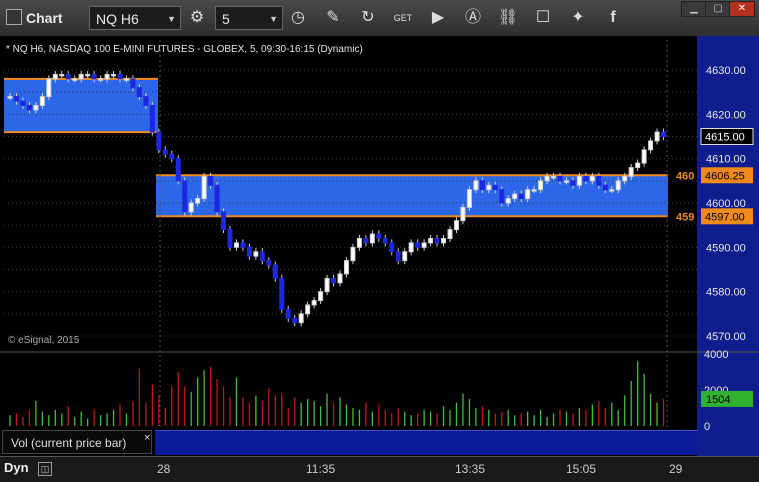 Image resolution: width=759 pixels, height=482 pixels. I want to click on price-tick: 4630.00, so click(726, 71).